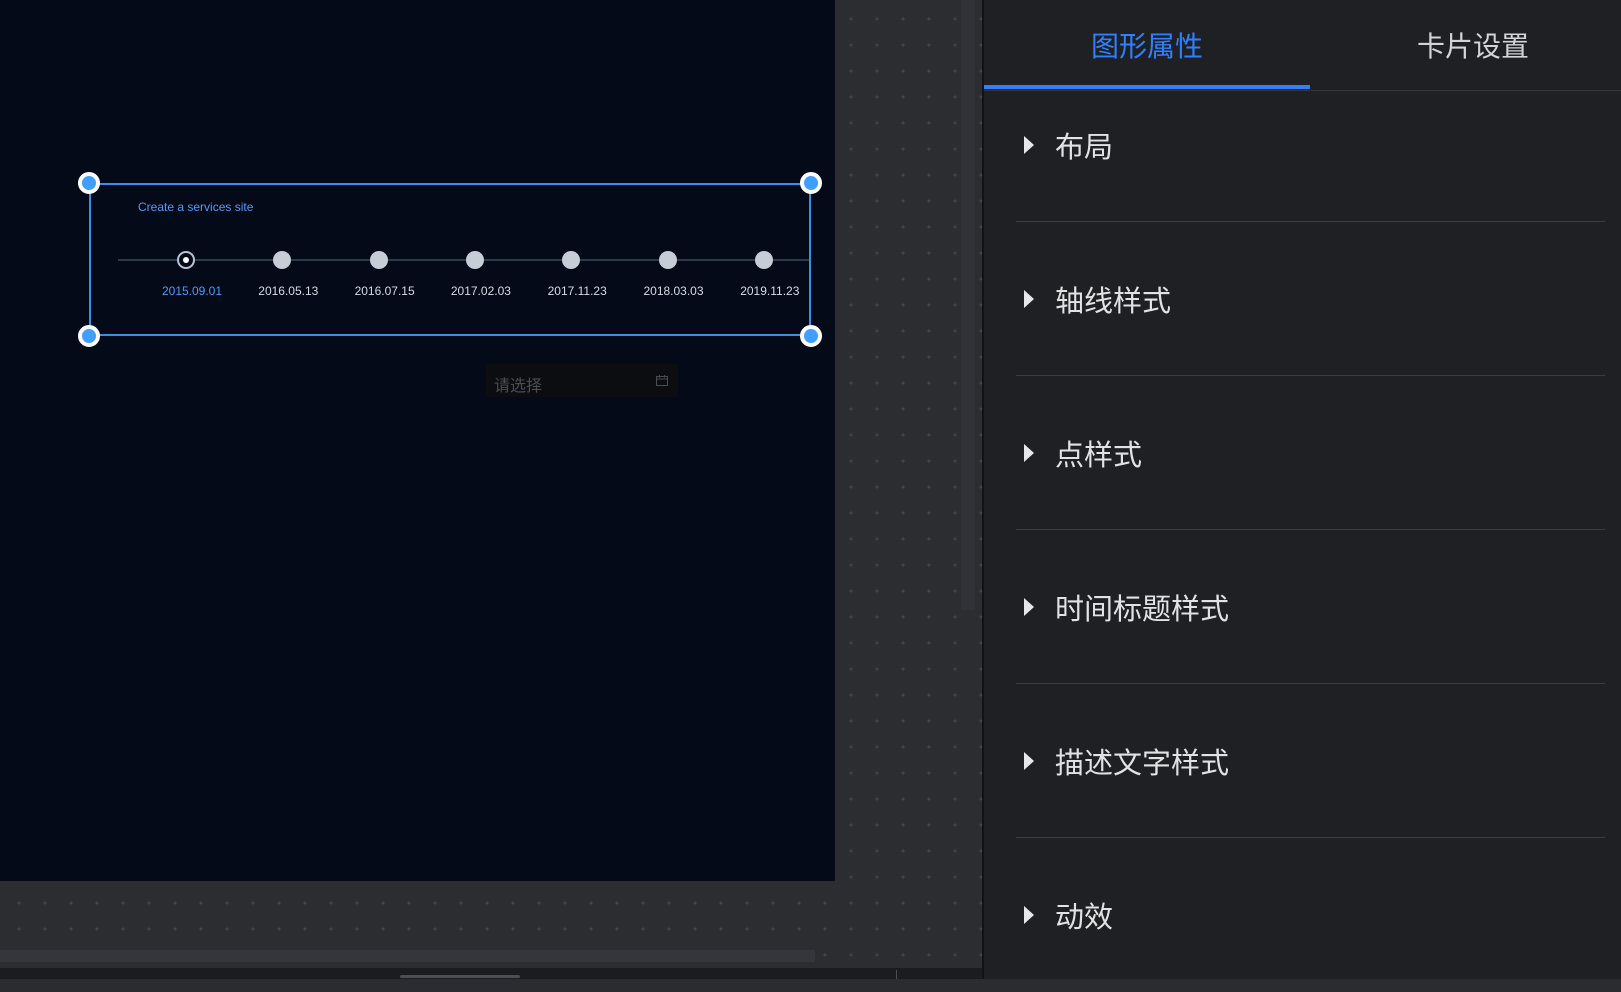  What do you see at coordinates (582, 380) in the screenshot?
I see `date-picker: 请选择` at bounding box center [582, 380].